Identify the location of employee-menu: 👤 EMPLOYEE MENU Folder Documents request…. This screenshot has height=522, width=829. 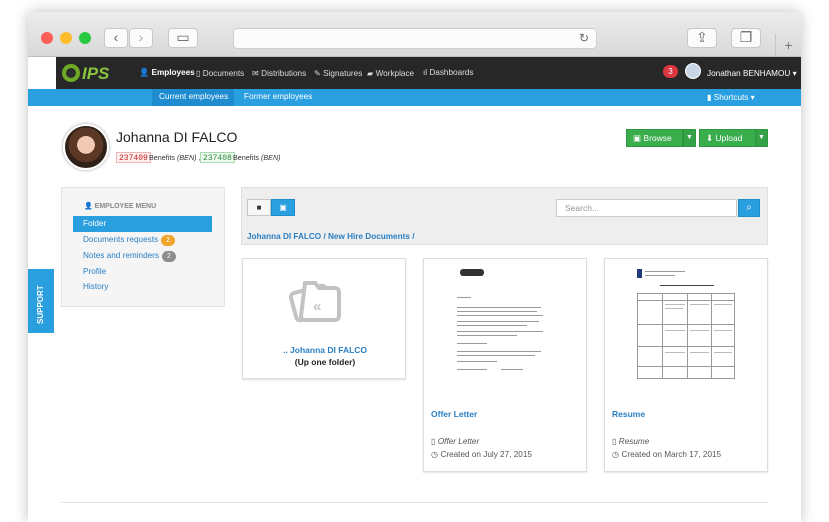
(143, 247).